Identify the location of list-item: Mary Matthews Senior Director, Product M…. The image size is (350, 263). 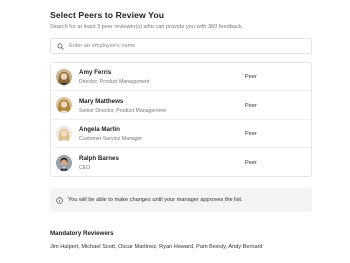
(181, 106).